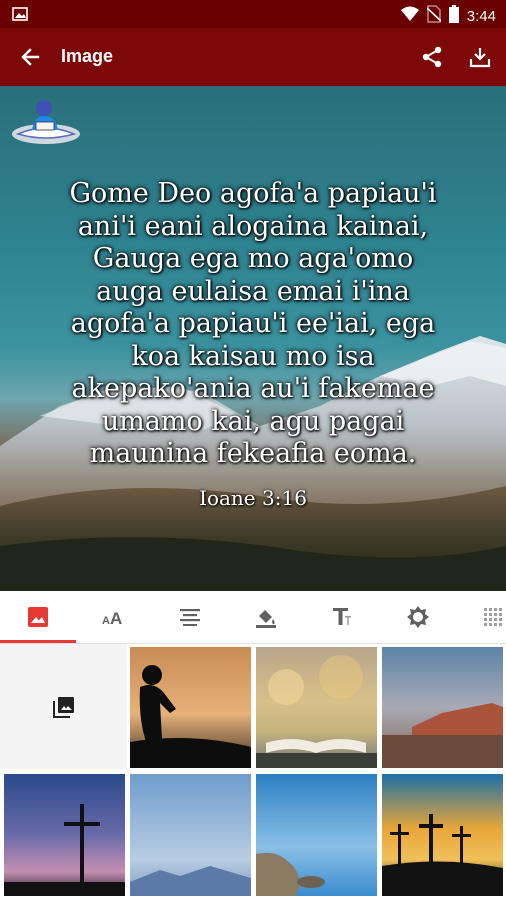 This screenshot has height=900, width=506. Describe the element at coordinates (253, 388) in the screenshot. I see `verse-line: akepako'ania au'i fakemae` at that location.